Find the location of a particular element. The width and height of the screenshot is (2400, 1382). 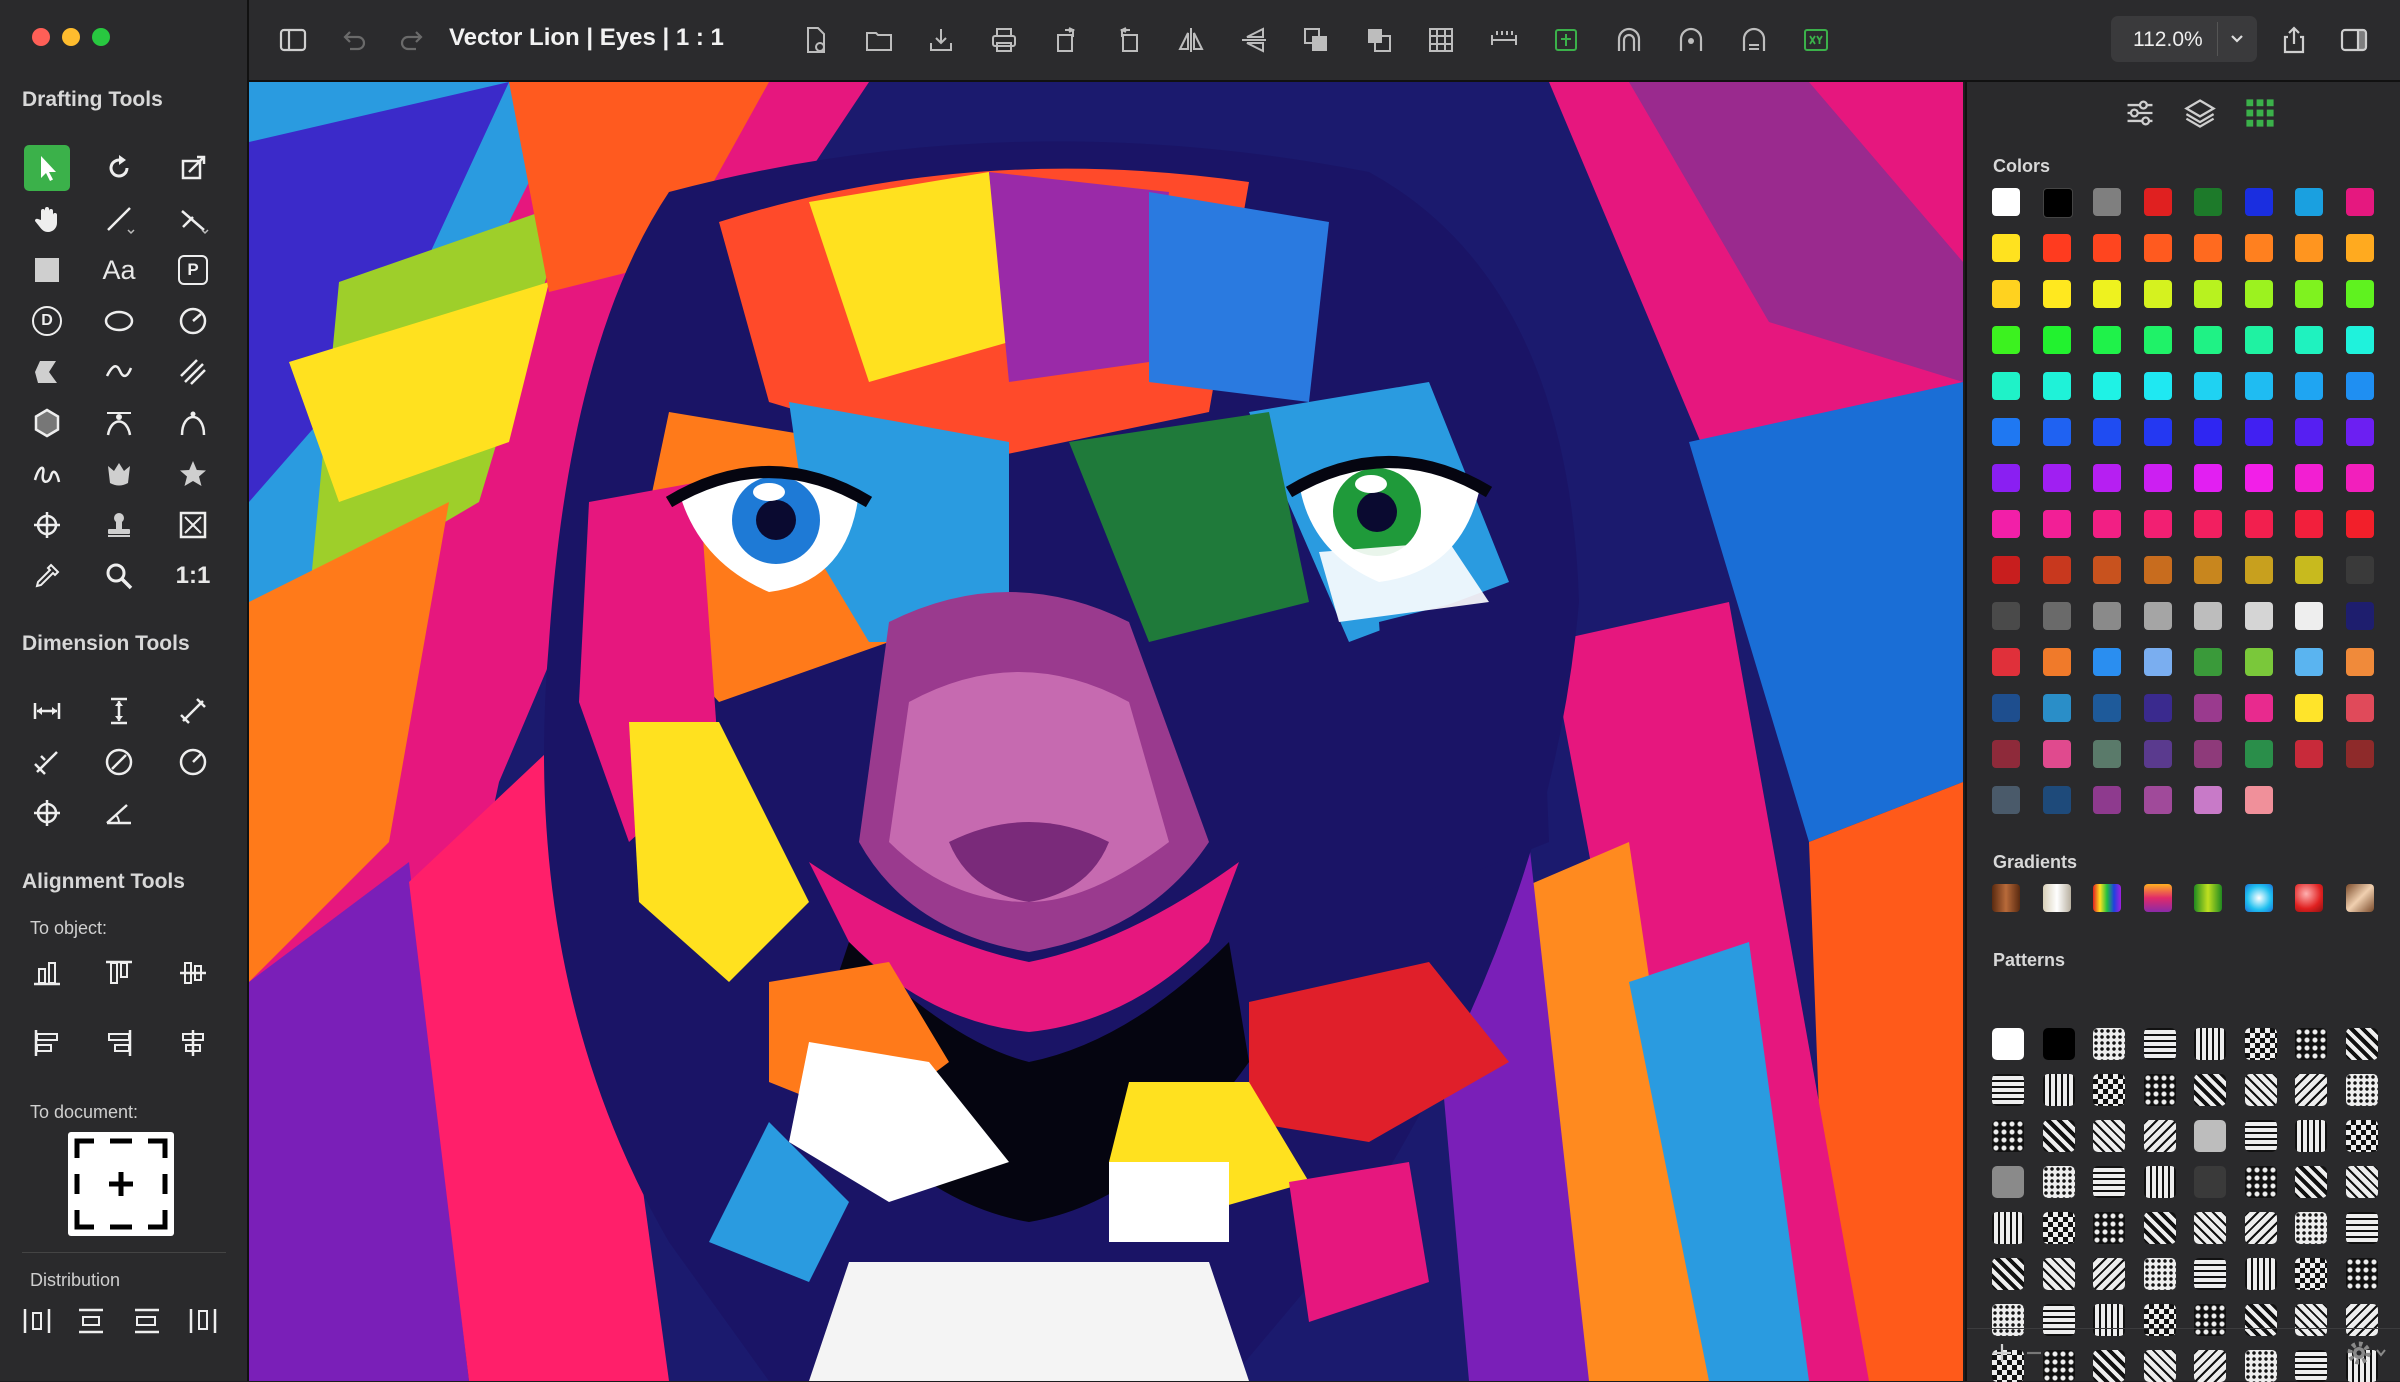

horizontal-dimension-tool is located at coordinates (47, 711).